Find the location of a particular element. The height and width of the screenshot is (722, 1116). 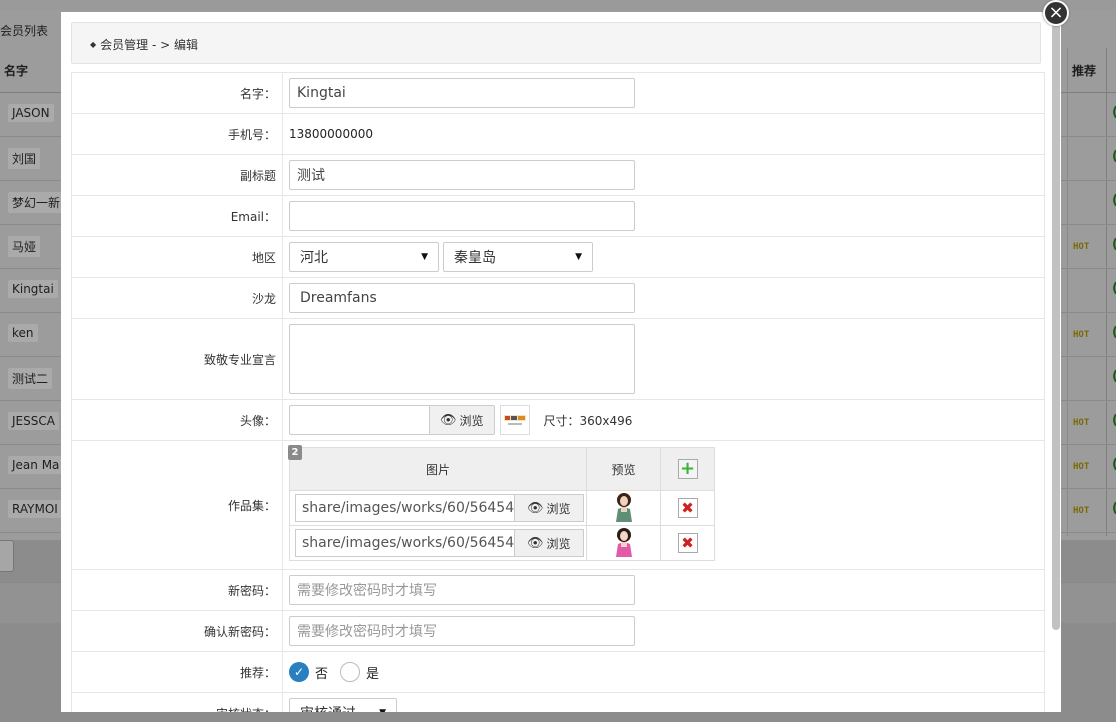

confirm-password-placeholder: 需要修改密码时才填写 is located at coordinates (367, 632).